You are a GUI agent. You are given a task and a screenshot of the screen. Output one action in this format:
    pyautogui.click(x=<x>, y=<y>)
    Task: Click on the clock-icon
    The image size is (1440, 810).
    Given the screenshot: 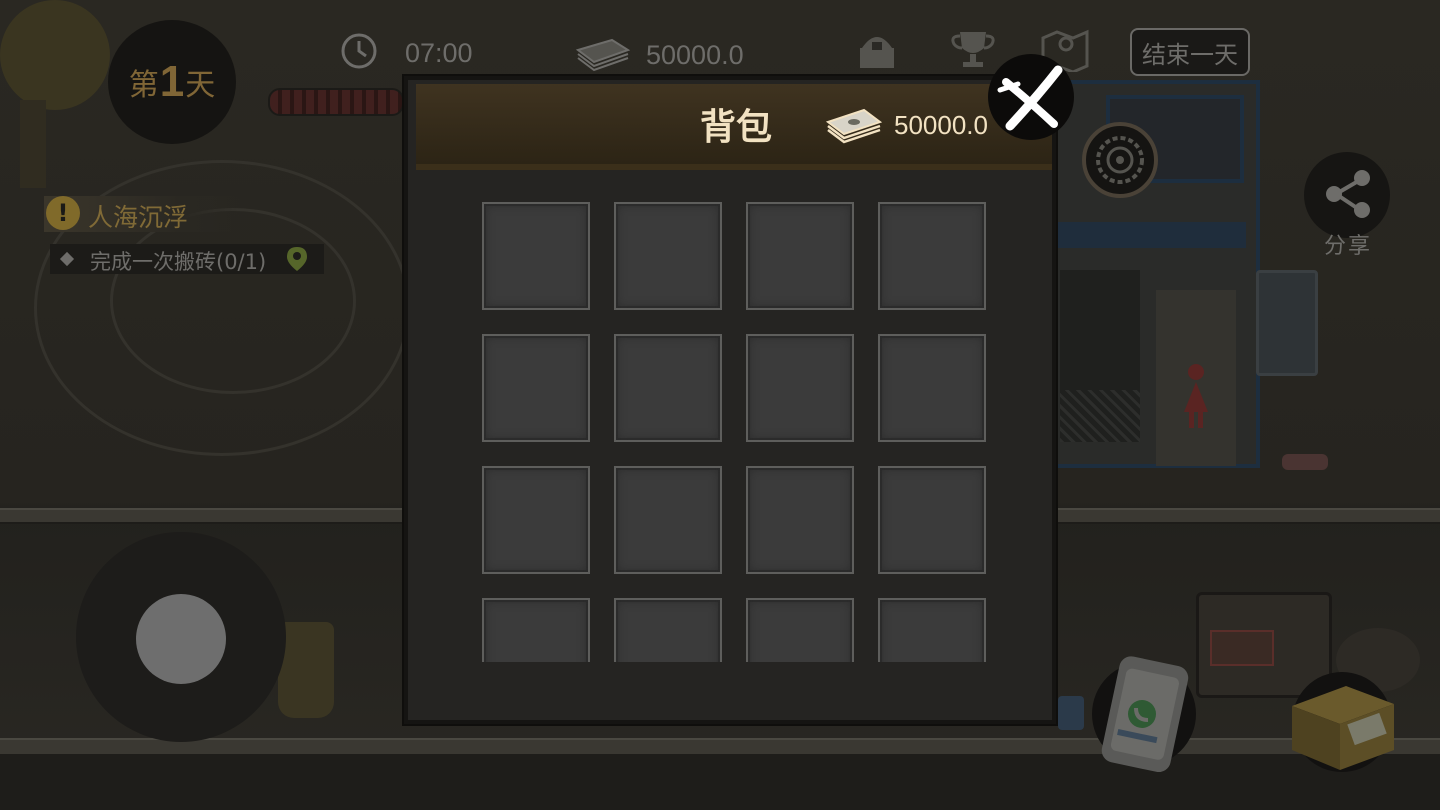 What is the action you would take?
    pyautogui.click(x=359, y=51)
    